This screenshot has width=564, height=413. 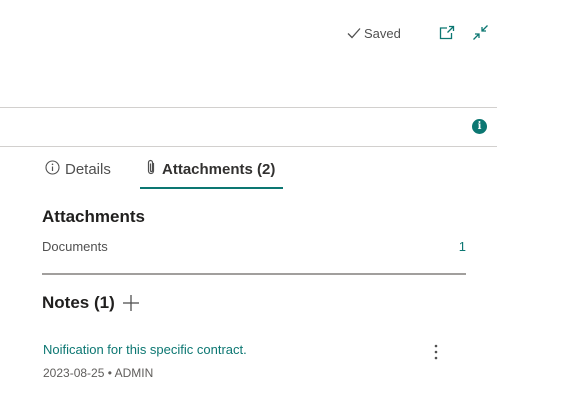 I want to click on info-icon: i, so click(x=479, y=126).